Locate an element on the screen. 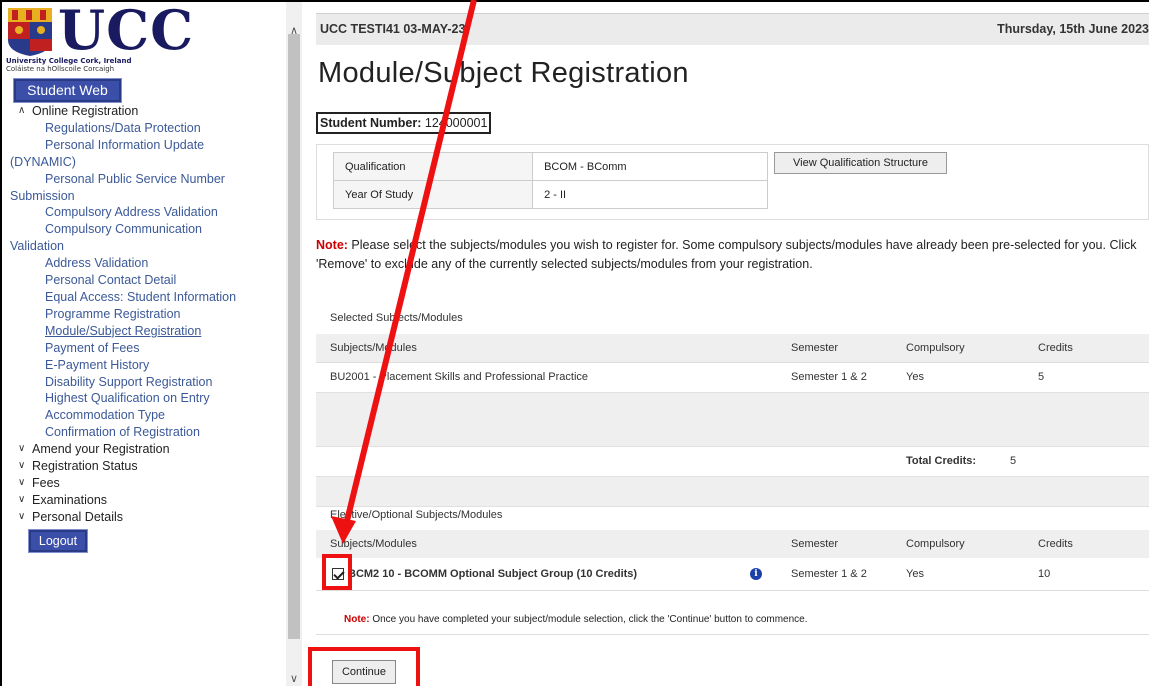  sidebar-item-regulations: Regulations/Data Protection is located at coordinates (144, 128).